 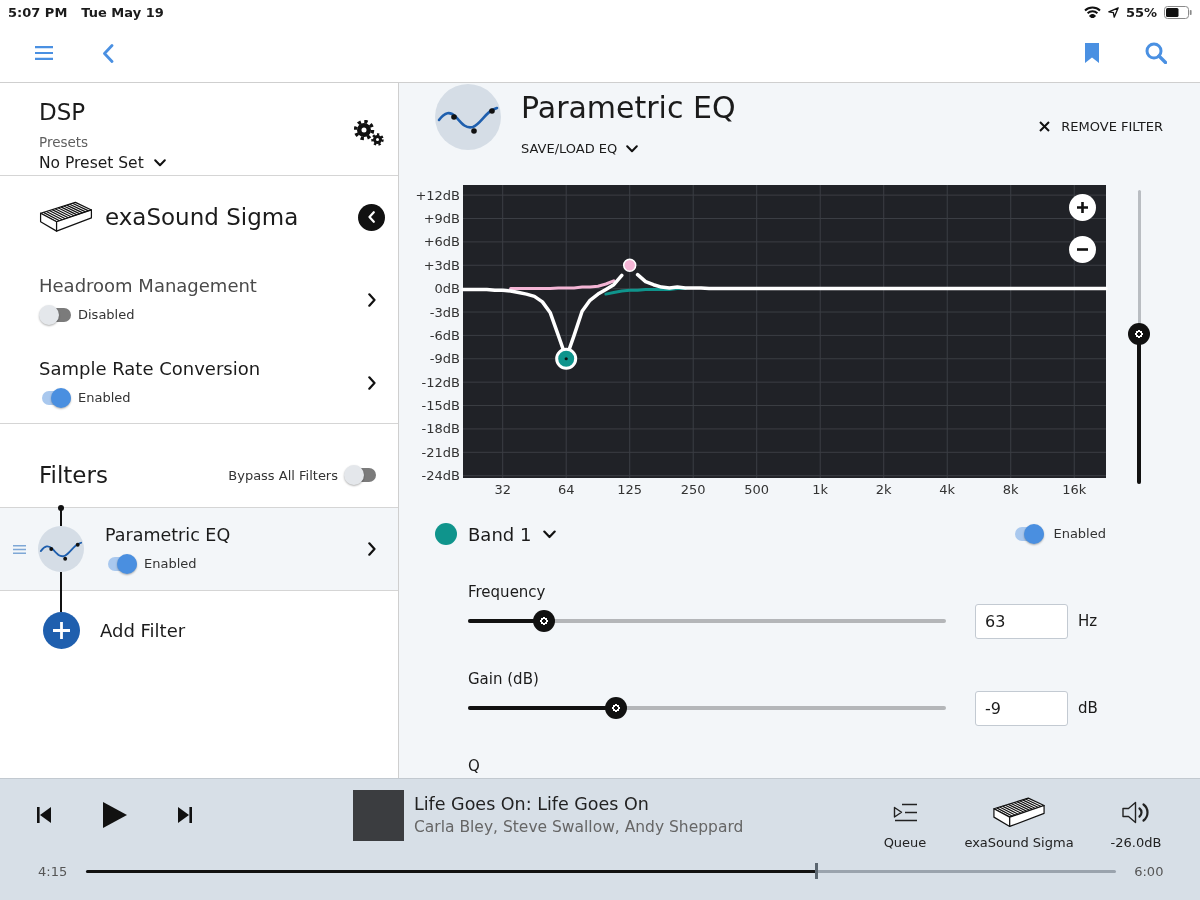 I want to click on bookmark-icon, so click(x=1092, y=53).